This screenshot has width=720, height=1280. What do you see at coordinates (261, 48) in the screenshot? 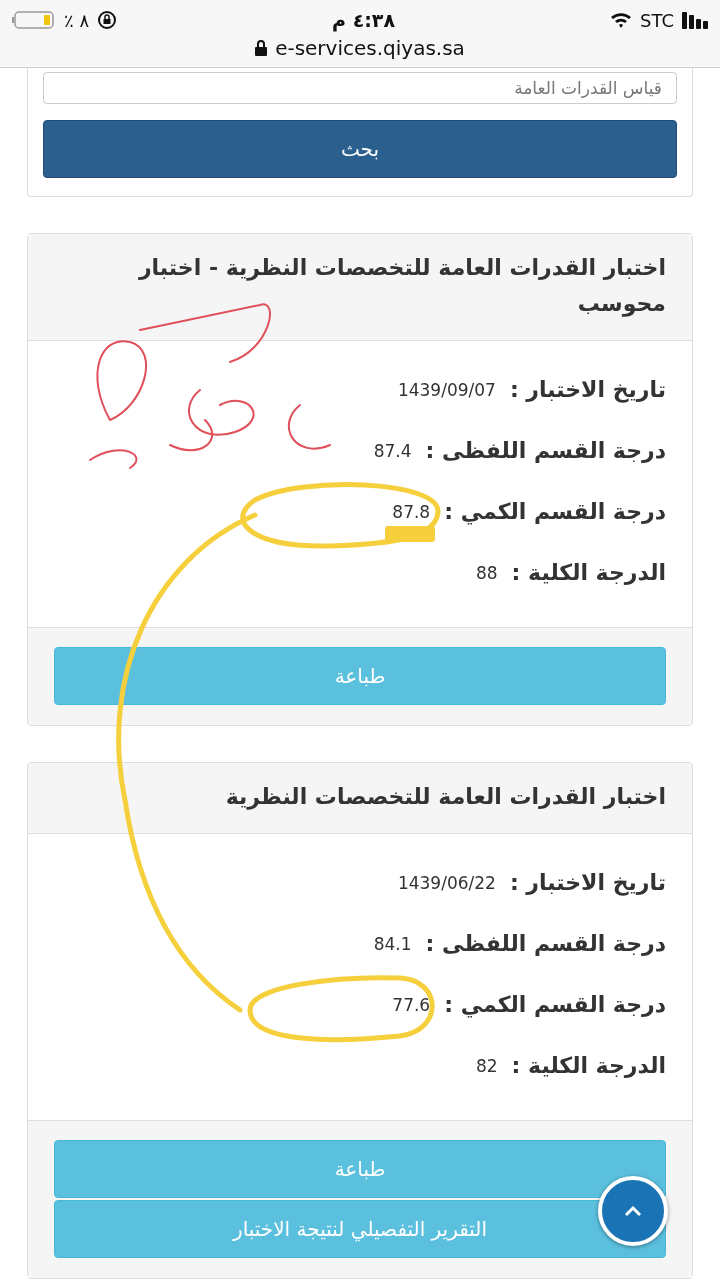
I see `lock-icon` at bounding box center [261, 48].